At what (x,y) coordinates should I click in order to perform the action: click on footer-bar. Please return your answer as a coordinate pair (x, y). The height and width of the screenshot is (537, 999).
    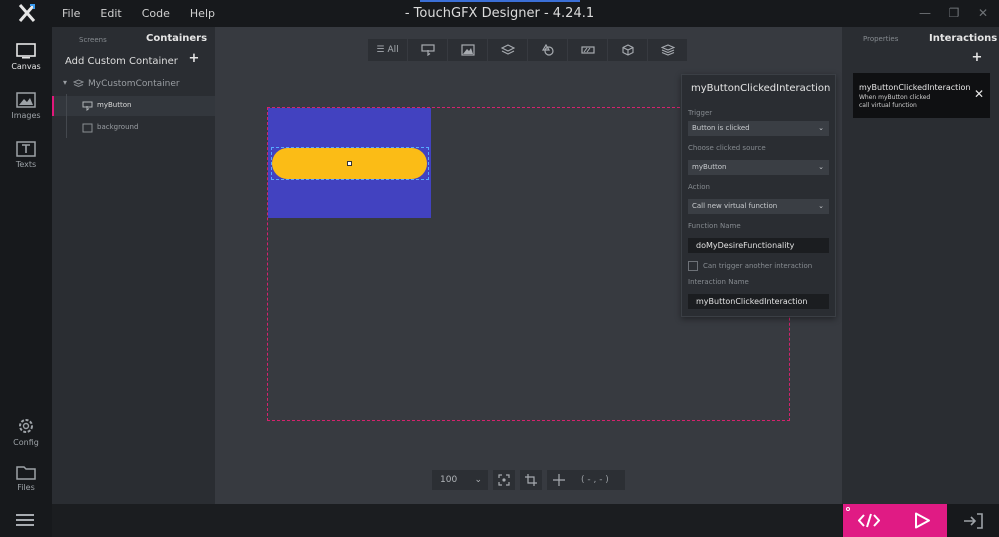
    Looking at the image, I should click on (499, 520).